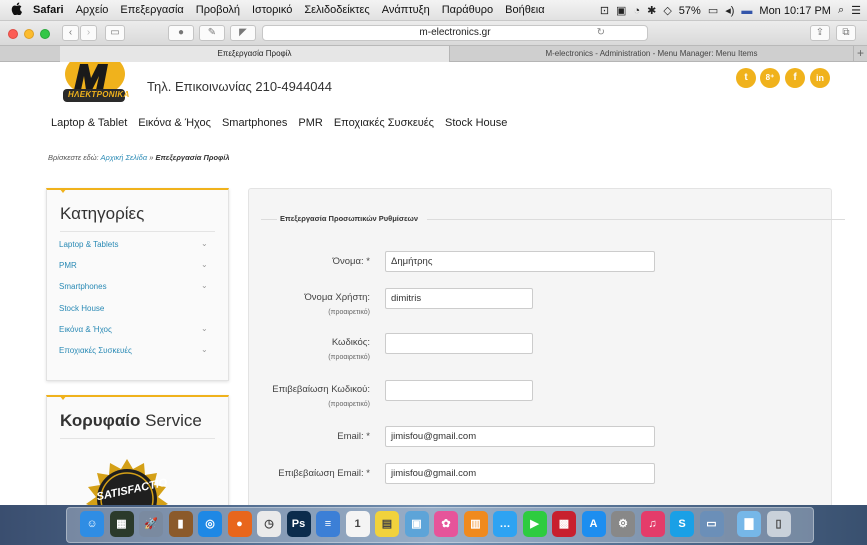 Image resolution: width=867 pixels, height=545 pixels. I want to click on notes-icon: ≡, so click(328, 524).